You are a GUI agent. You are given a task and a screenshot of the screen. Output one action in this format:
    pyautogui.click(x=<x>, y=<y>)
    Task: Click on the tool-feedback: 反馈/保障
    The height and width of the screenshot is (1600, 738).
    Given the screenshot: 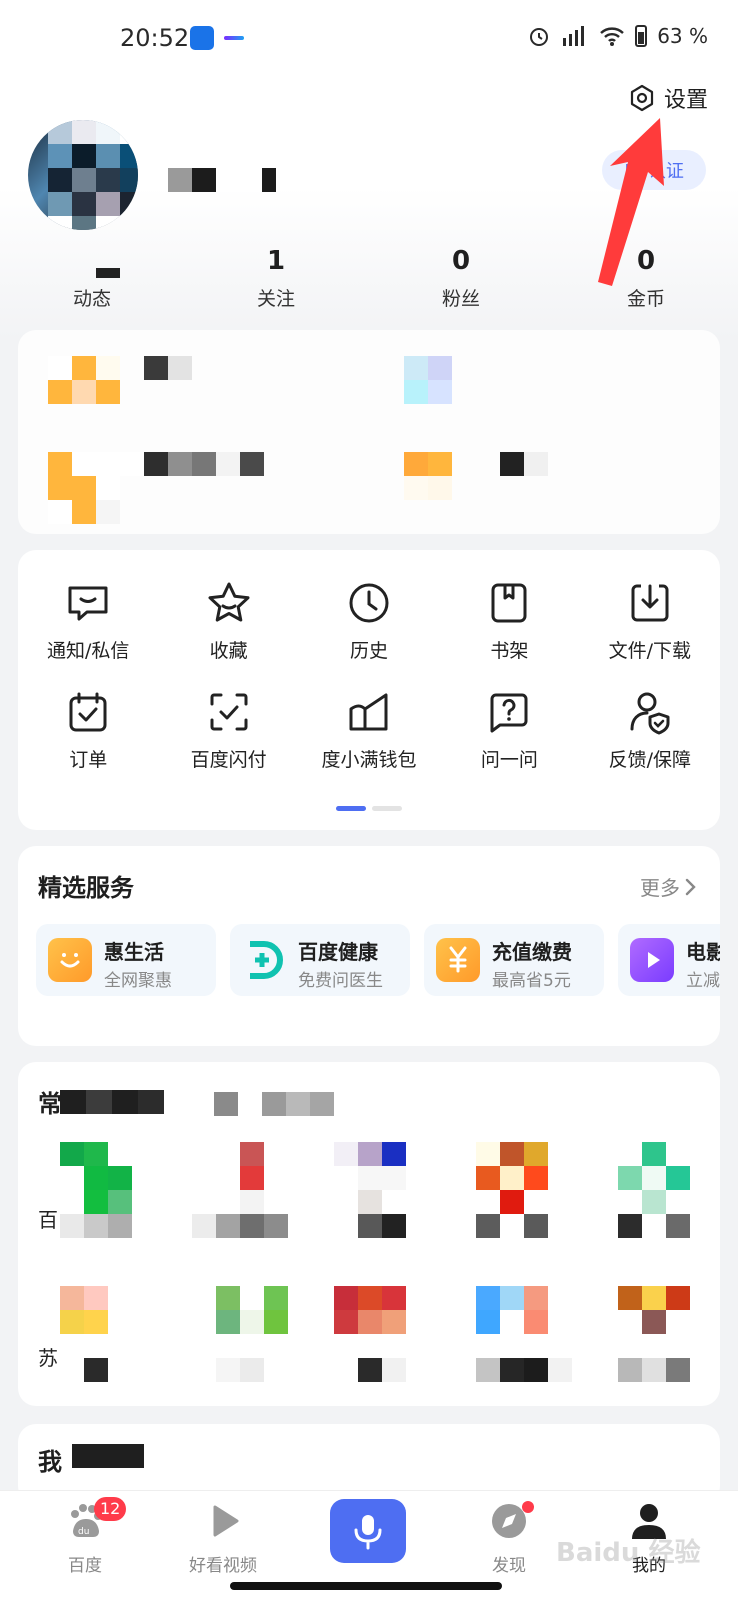 What is the action you would take?
    pyautogui.click(x=650, y=730)
    